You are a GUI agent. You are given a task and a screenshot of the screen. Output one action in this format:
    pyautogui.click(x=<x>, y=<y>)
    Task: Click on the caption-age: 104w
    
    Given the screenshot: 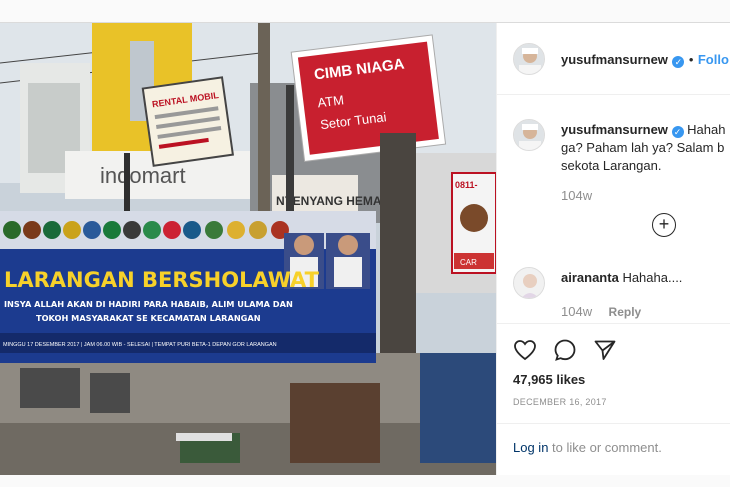 What is the action you would take?
    pyautogui.click(x=577, y=195)
    